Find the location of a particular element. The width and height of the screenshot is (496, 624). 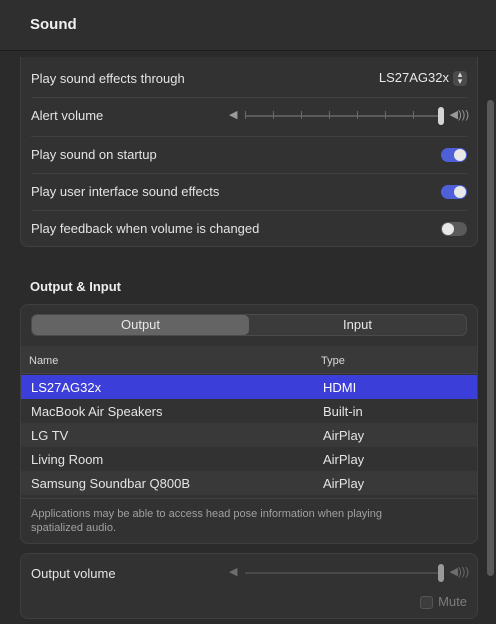

startup-row: Play sound on startup is located at coordinates (249, 154).